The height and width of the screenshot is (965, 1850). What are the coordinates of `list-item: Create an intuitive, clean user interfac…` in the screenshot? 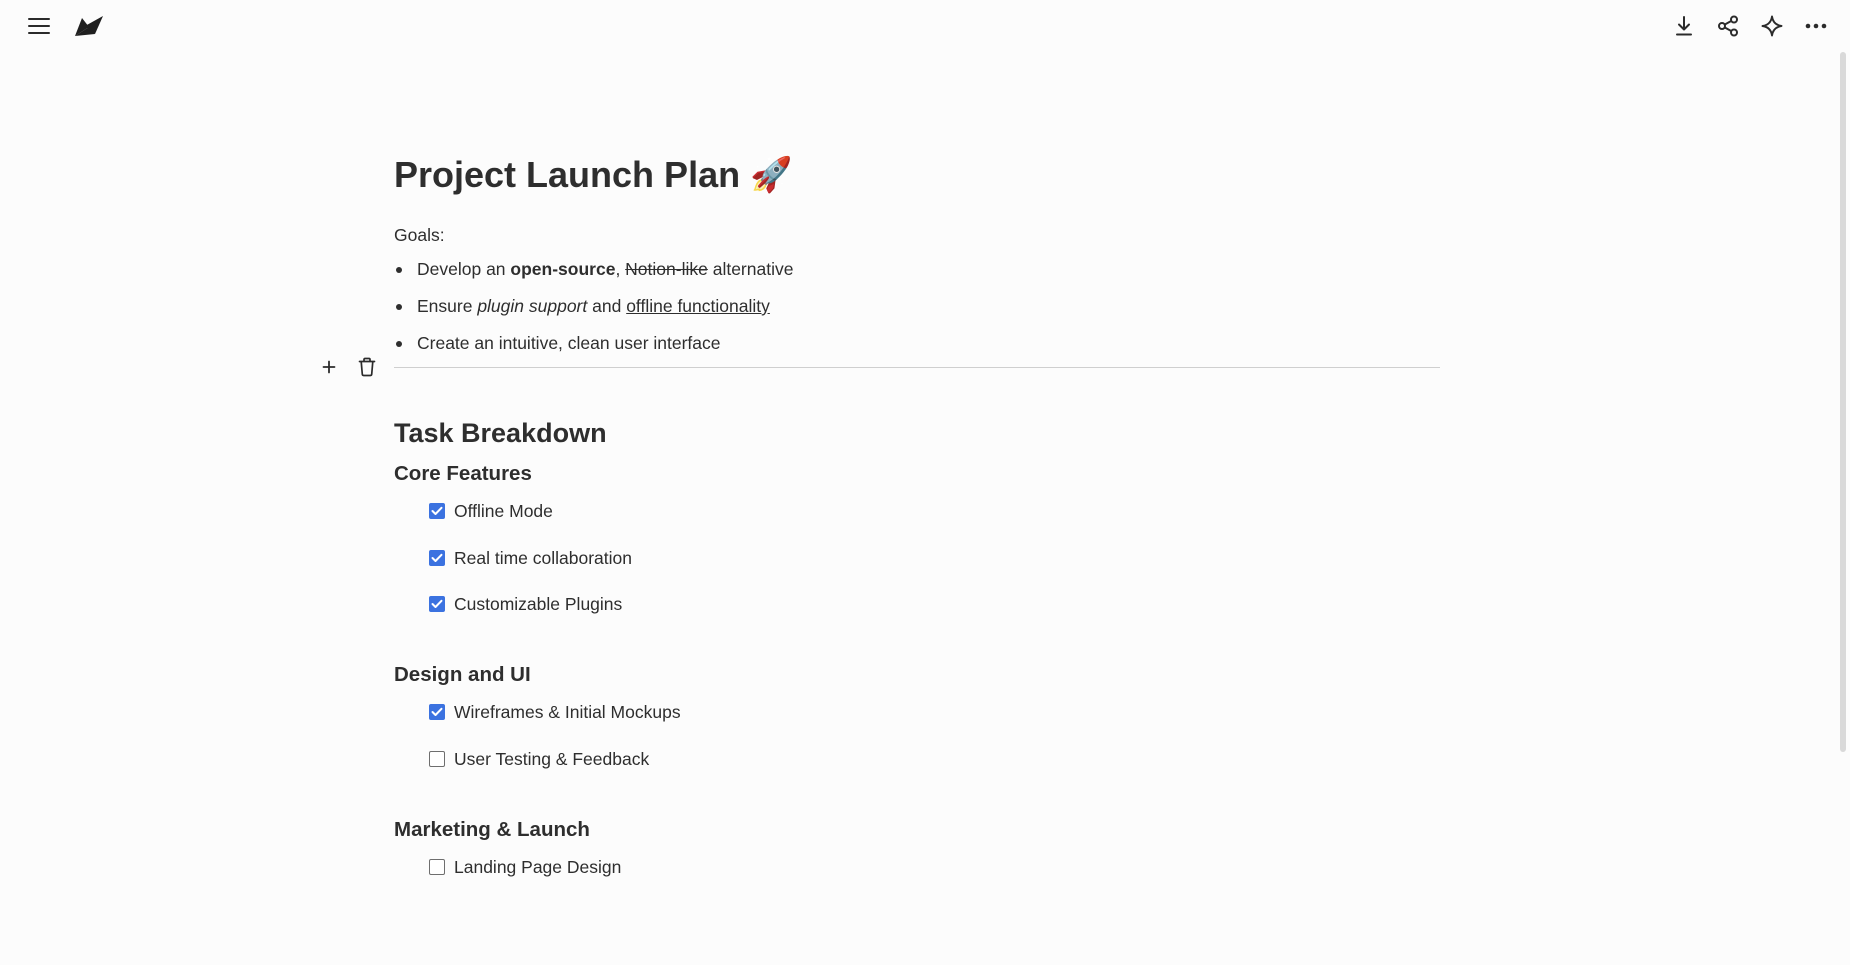 It's located at (917, 343).